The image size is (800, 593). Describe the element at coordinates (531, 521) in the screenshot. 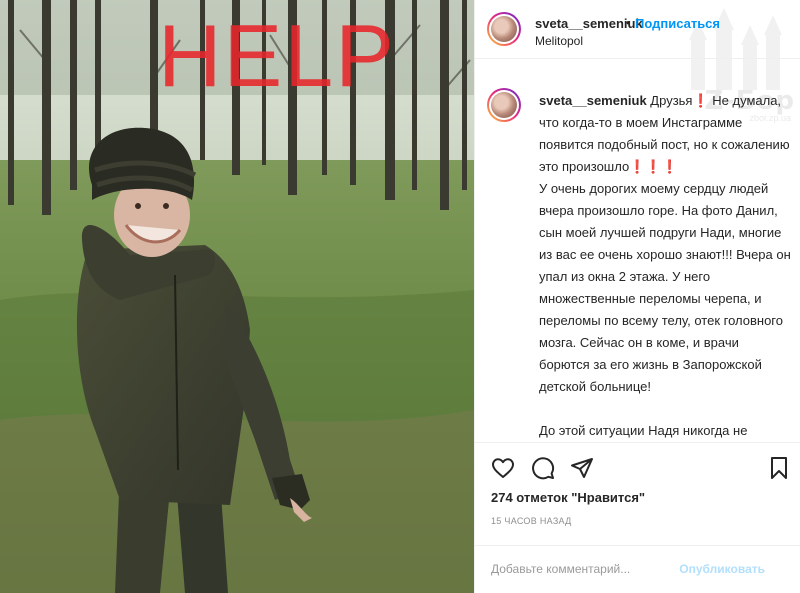

I see `post-timestamp: 15 ЧАСОВ НАЗАД` at that location.